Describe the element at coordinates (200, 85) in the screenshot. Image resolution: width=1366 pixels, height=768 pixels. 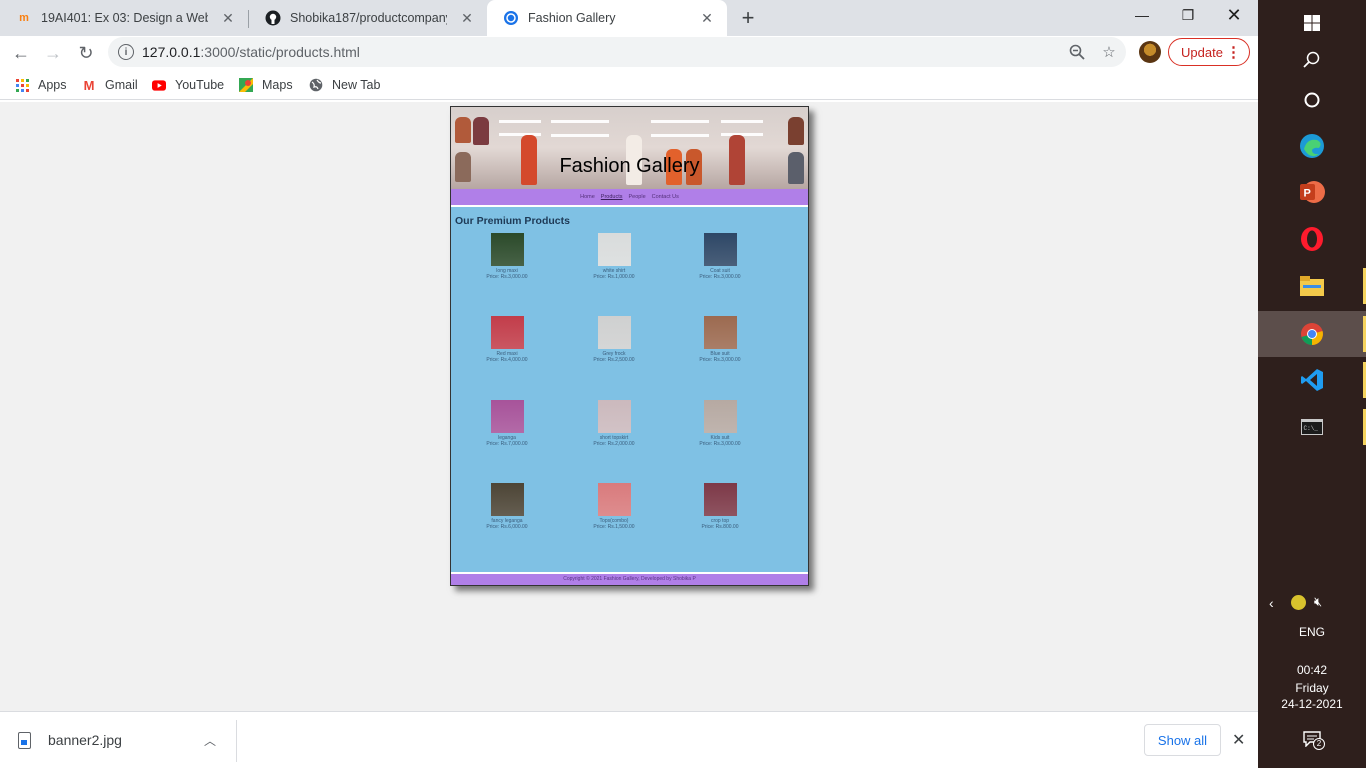
I see `bookmark-label: YouTube` at that location.